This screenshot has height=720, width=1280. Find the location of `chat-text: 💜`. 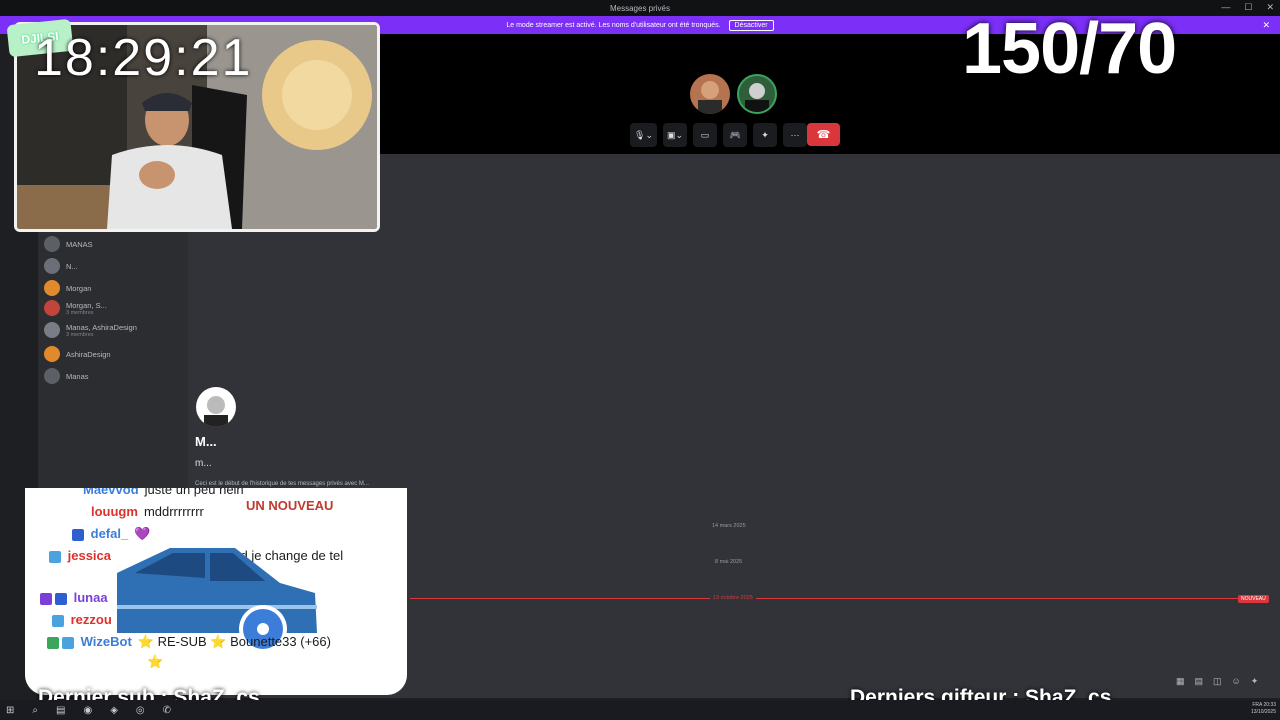

chat-text: 💜 is located at coordinates (142, 533).